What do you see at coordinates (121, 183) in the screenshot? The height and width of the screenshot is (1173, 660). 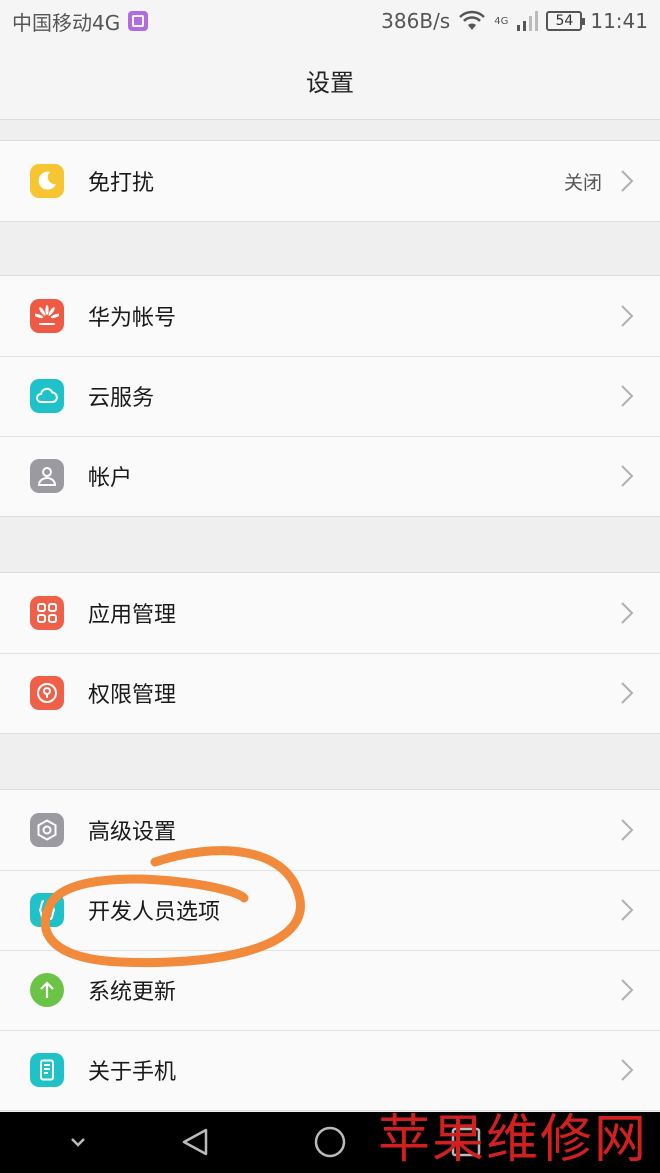 I see `settings-item-label: 免打扰` at bounding box center [121, 183].